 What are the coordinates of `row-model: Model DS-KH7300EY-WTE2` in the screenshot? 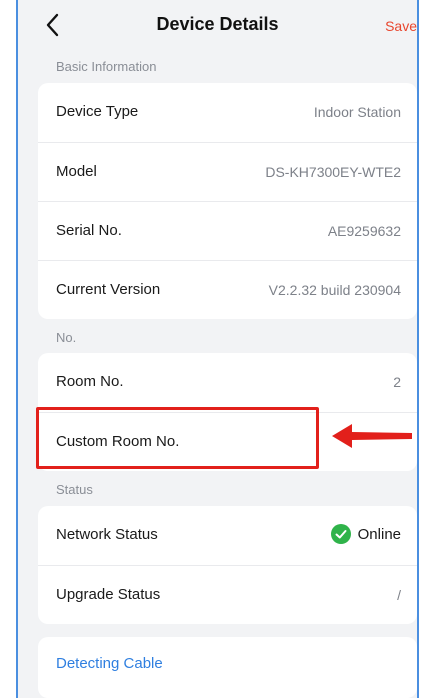 It's located at (227, 171).